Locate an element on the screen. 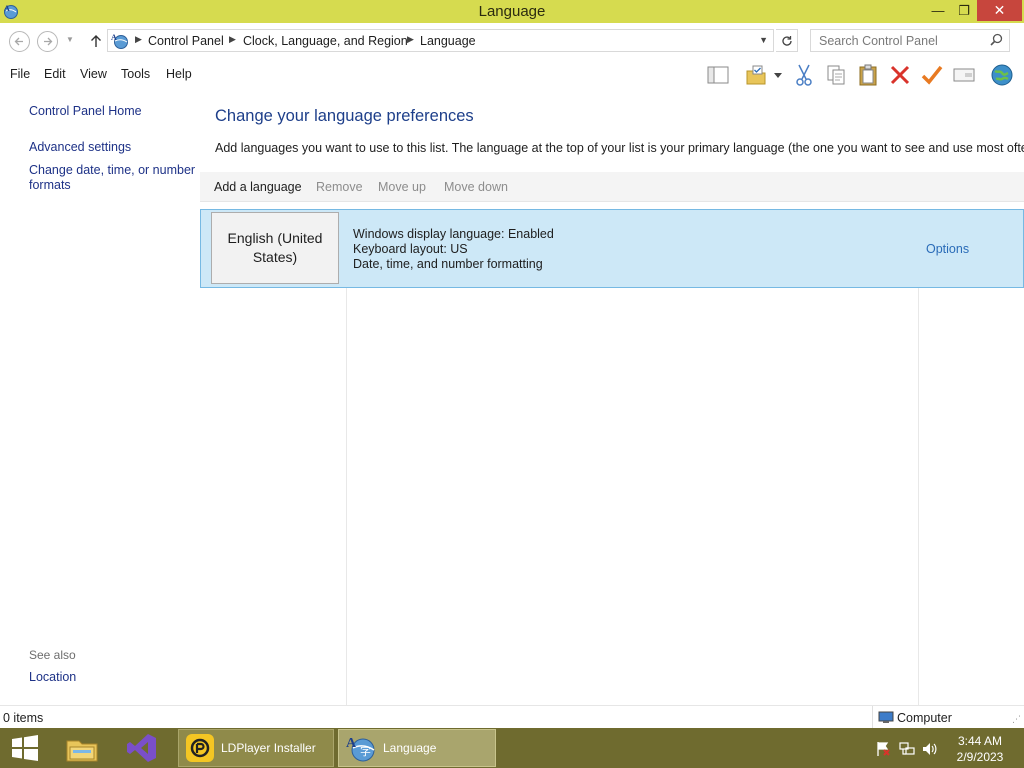  resize-grip: ⋰ is located at coordinates (1016, 719).